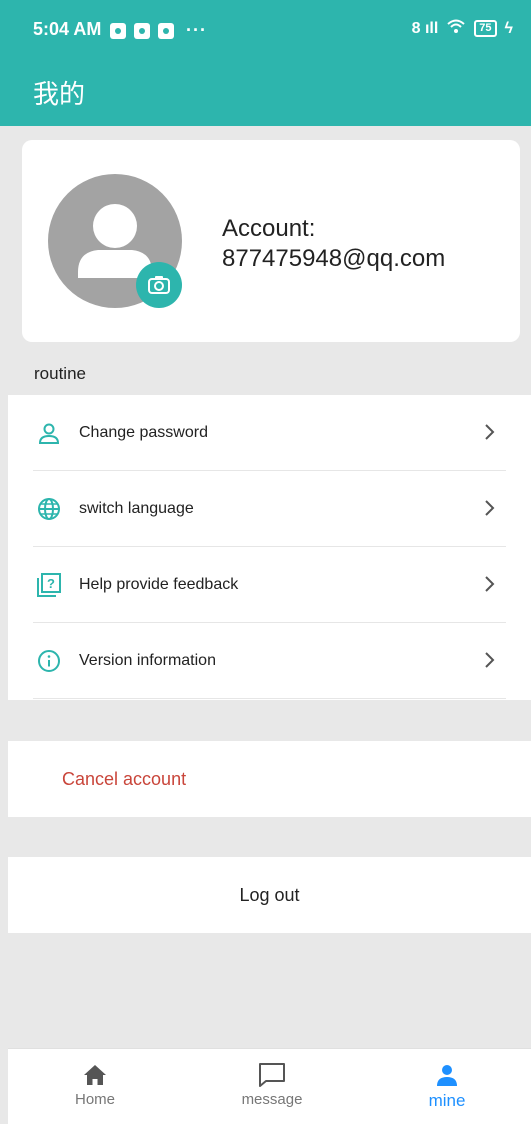 The width and height of the screenshot is (531, 1124). What do you see at coordinates (49, 433) in the screenshot?
I see `user-icon` at bounding box center [49, 433].